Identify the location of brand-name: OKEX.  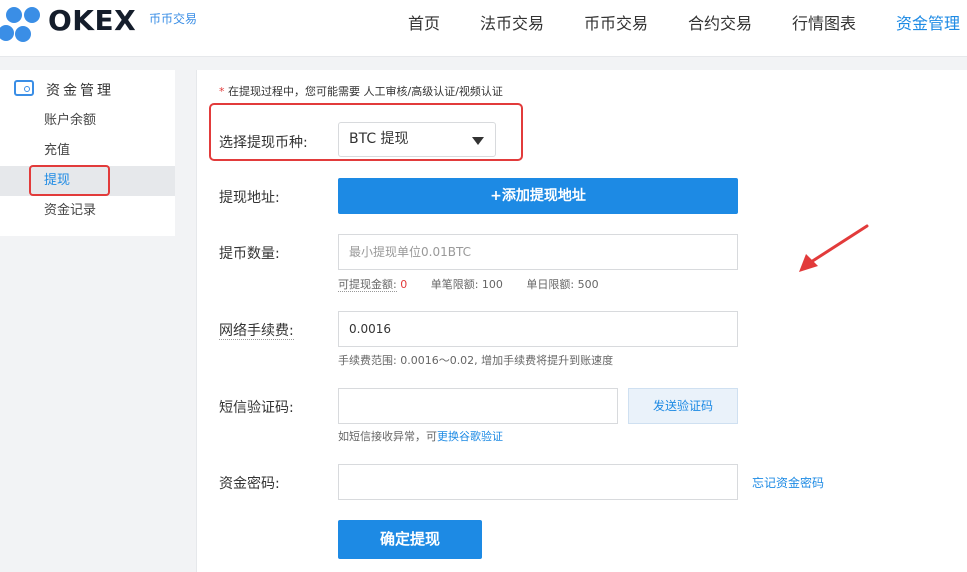
(92, 20).